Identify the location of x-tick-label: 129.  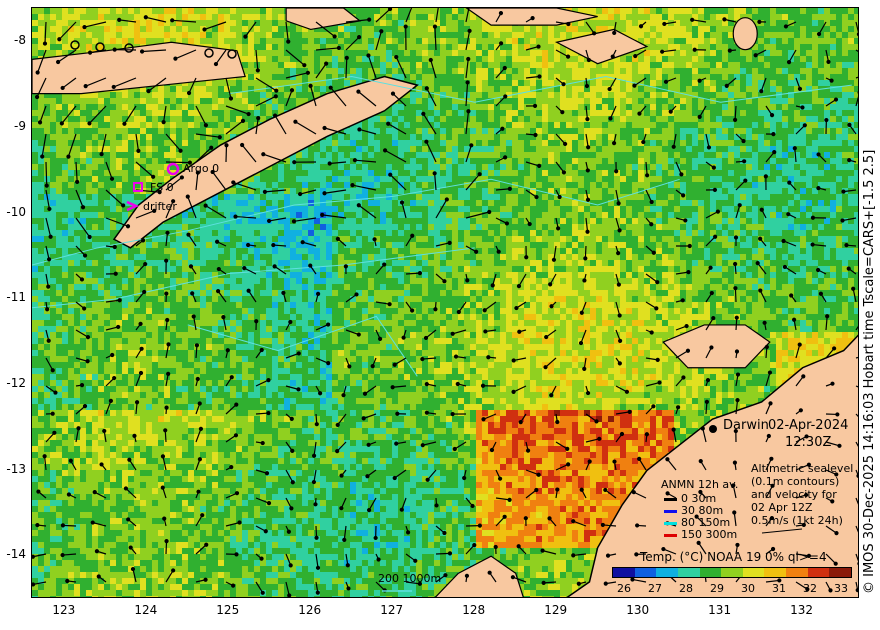
(556, 610).